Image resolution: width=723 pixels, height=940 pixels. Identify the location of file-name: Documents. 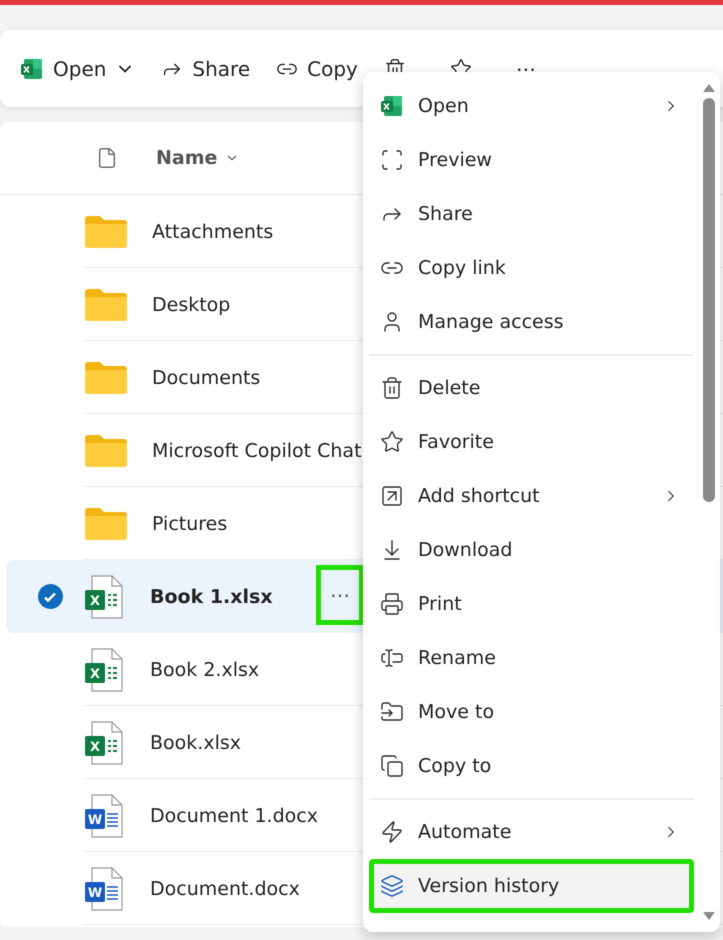
(206, 377).